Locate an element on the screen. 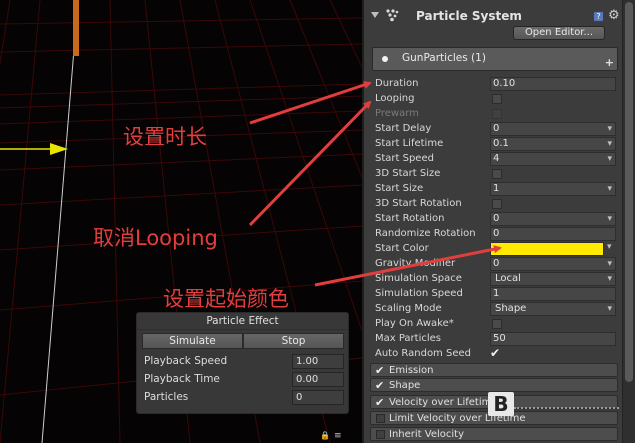 Image resolution: width=635 pixels, height=443 pixels. scaling-mode-row: Scaling Mode Shape is located at coordinates (493, 309).